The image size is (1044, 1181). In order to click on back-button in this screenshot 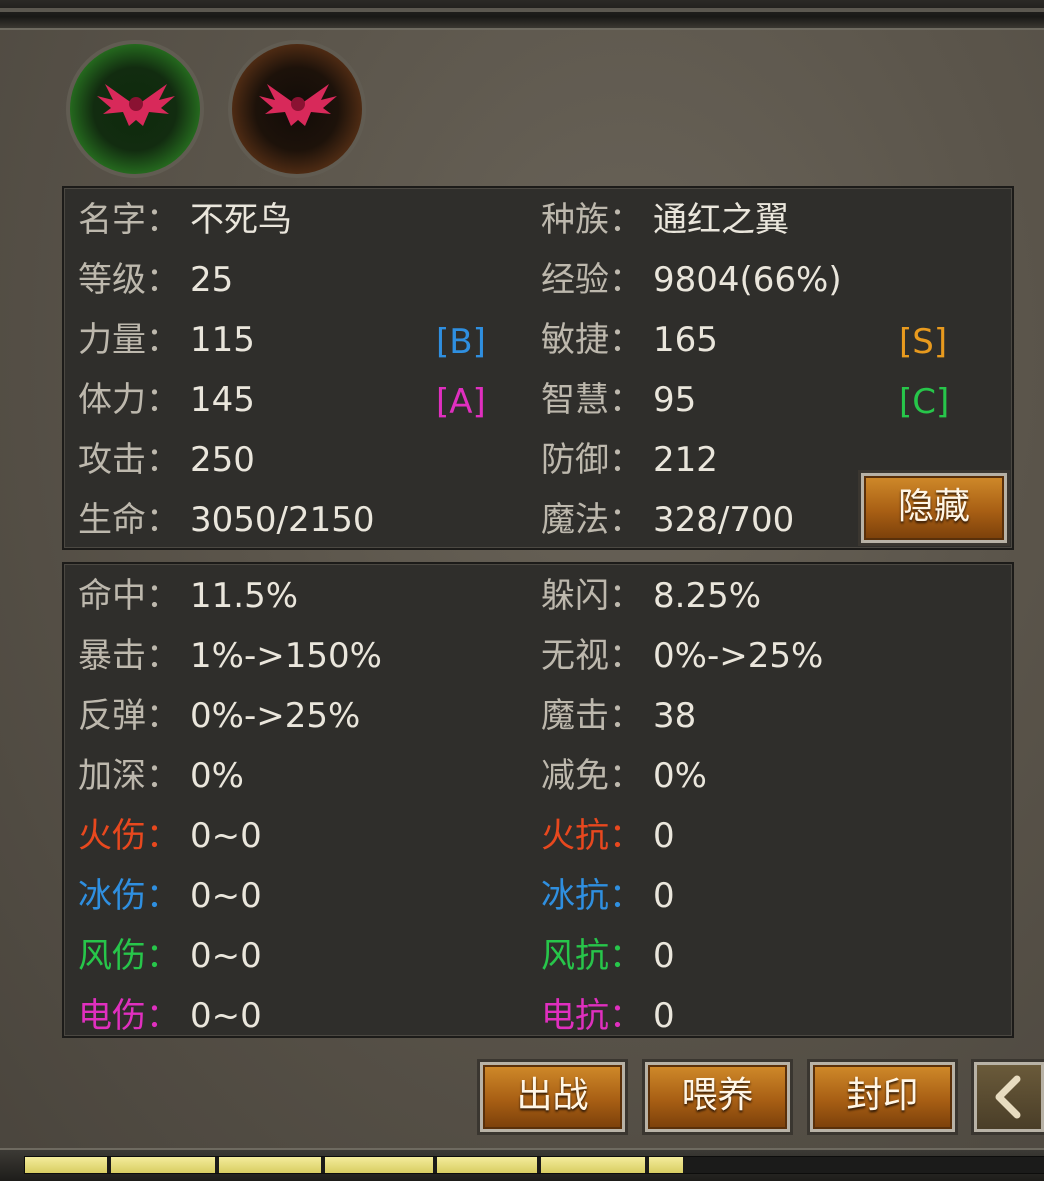, I will do `click(1007, 1097)`.